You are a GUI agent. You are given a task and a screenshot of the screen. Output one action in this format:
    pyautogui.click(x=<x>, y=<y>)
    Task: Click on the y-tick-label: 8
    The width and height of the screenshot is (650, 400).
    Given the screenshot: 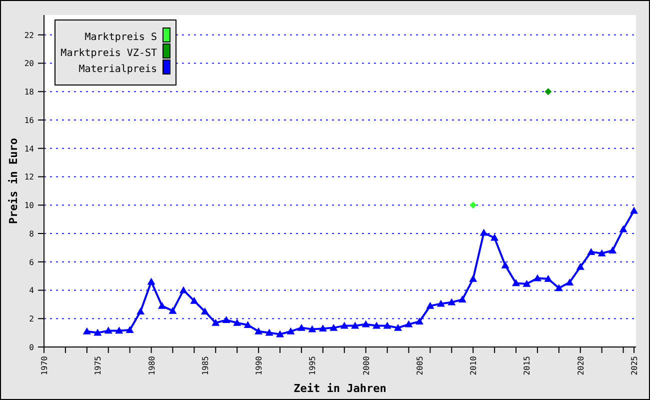 What is the action you would take?
    pyautogui.click(x=31, y=234)
    